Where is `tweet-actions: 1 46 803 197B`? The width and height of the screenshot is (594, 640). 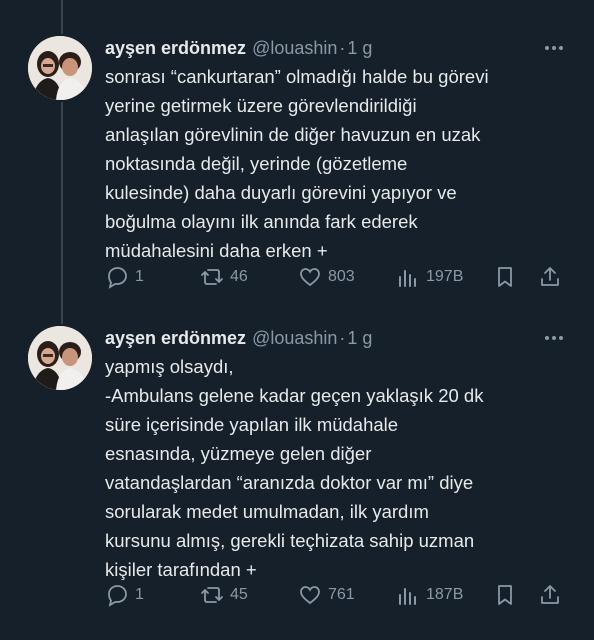 tweet-actions: 1 46 803 197B is located at coordinates (297, 277).